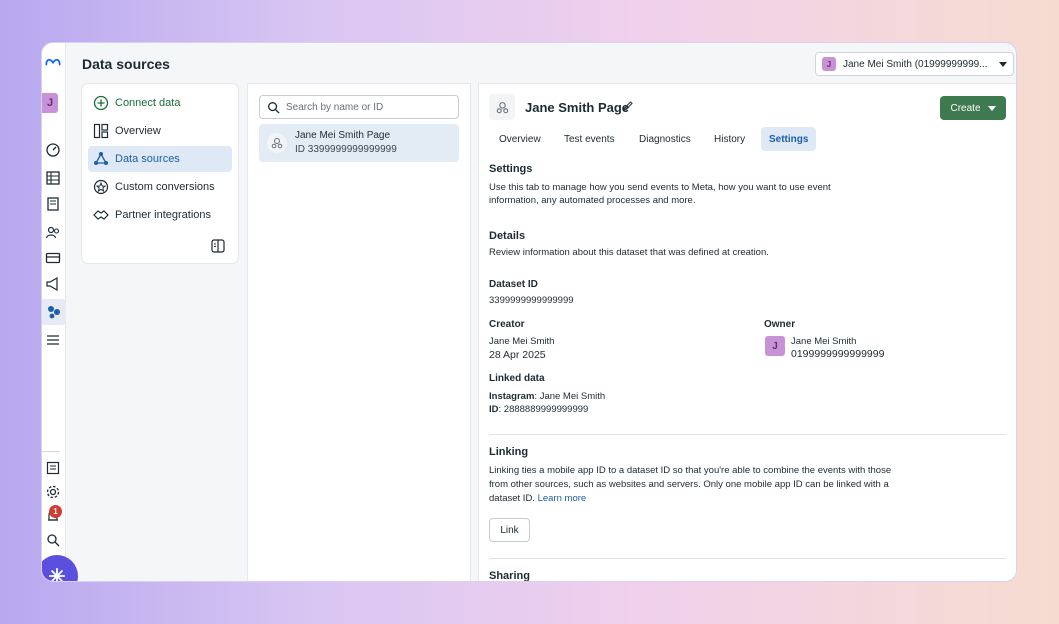 The height and width of the screenshot is (624, 1059). Describe the element at coordinates (148, 103) in the screenshot. I see `nav-item-label: Connect data` at that location.